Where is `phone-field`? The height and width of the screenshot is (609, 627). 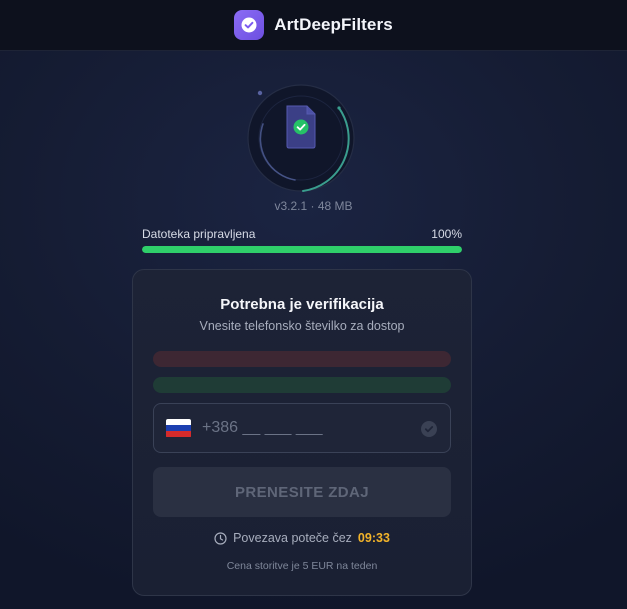 phone-field is located at coordinates (302, 428).